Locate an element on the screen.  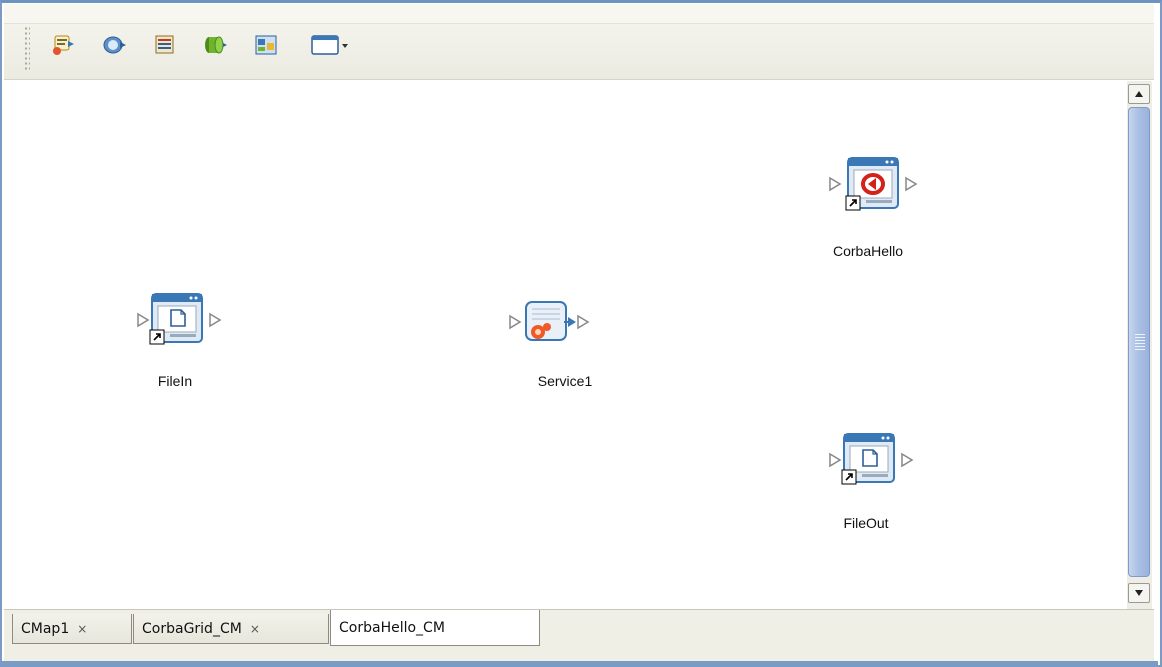
component-filein is located at coordinates (182, 322).